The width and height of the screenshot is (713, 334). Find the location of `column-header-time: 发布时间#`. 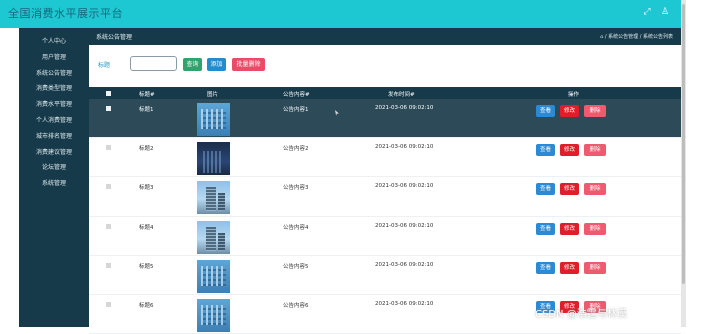

column-header-time: 发布时间# is located at coordinates (401, 94).